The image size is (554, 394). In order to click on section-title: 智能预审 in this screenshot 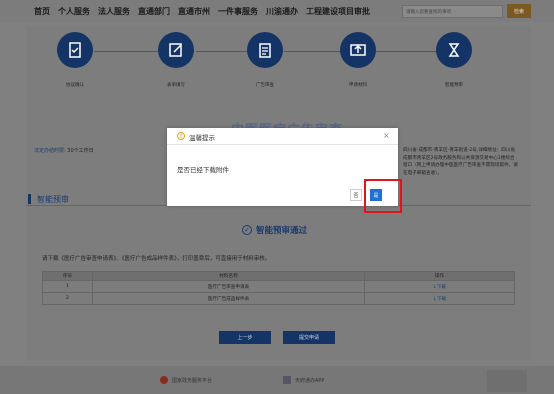, I will do `click(53, 199)`.